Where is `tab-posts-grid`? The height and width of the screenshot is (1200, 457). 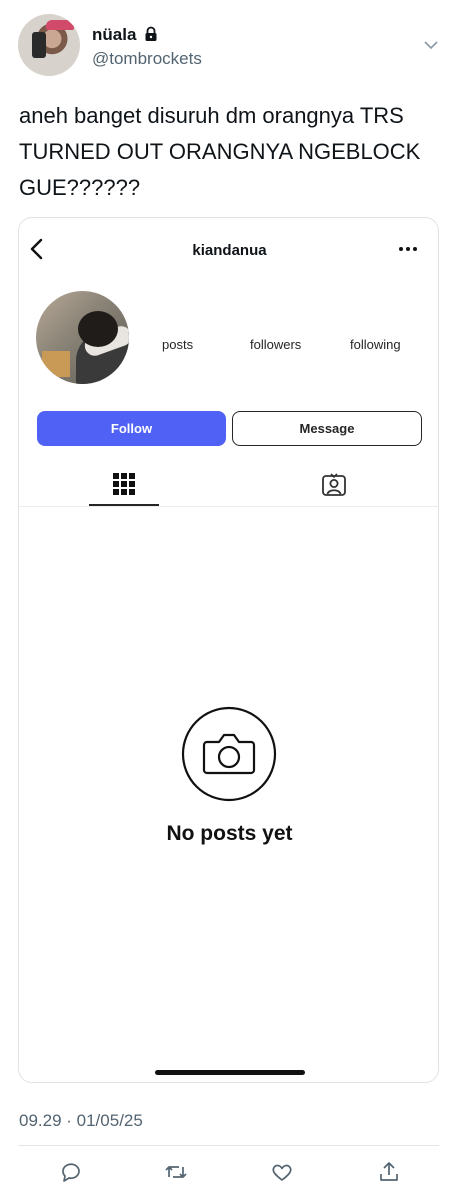 tab-posts-grid is located at coordinates (124, 483).